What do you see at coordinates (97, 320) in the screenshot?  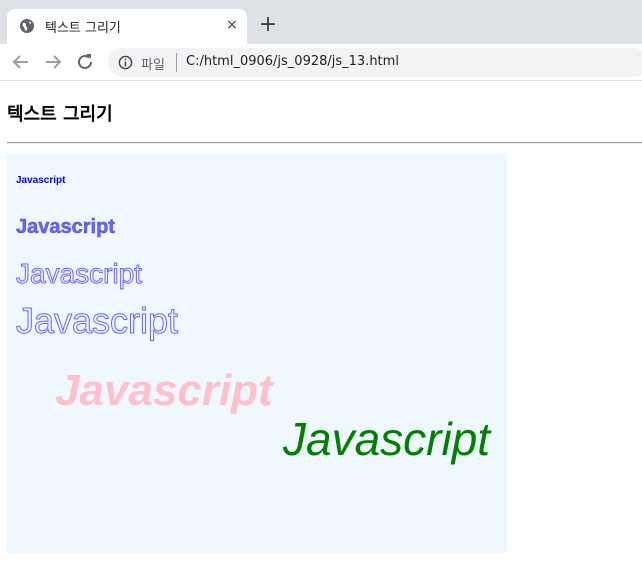 I see `canvas-text-4: Javascript` at bounding box center [97, 320].